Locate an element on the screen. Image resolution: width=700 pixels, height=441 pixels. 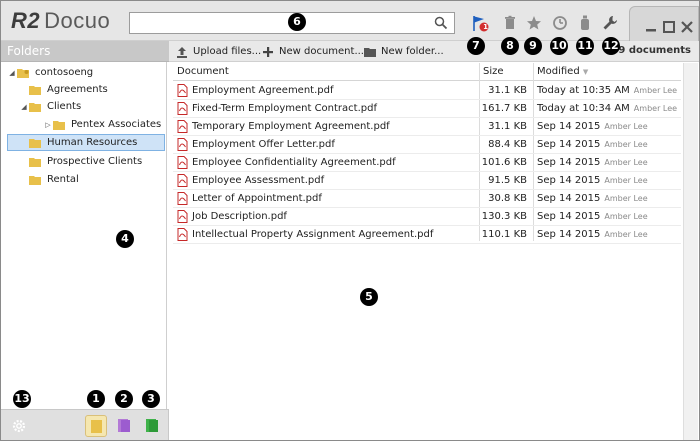
close-icon is located at coordinates (687, 27).